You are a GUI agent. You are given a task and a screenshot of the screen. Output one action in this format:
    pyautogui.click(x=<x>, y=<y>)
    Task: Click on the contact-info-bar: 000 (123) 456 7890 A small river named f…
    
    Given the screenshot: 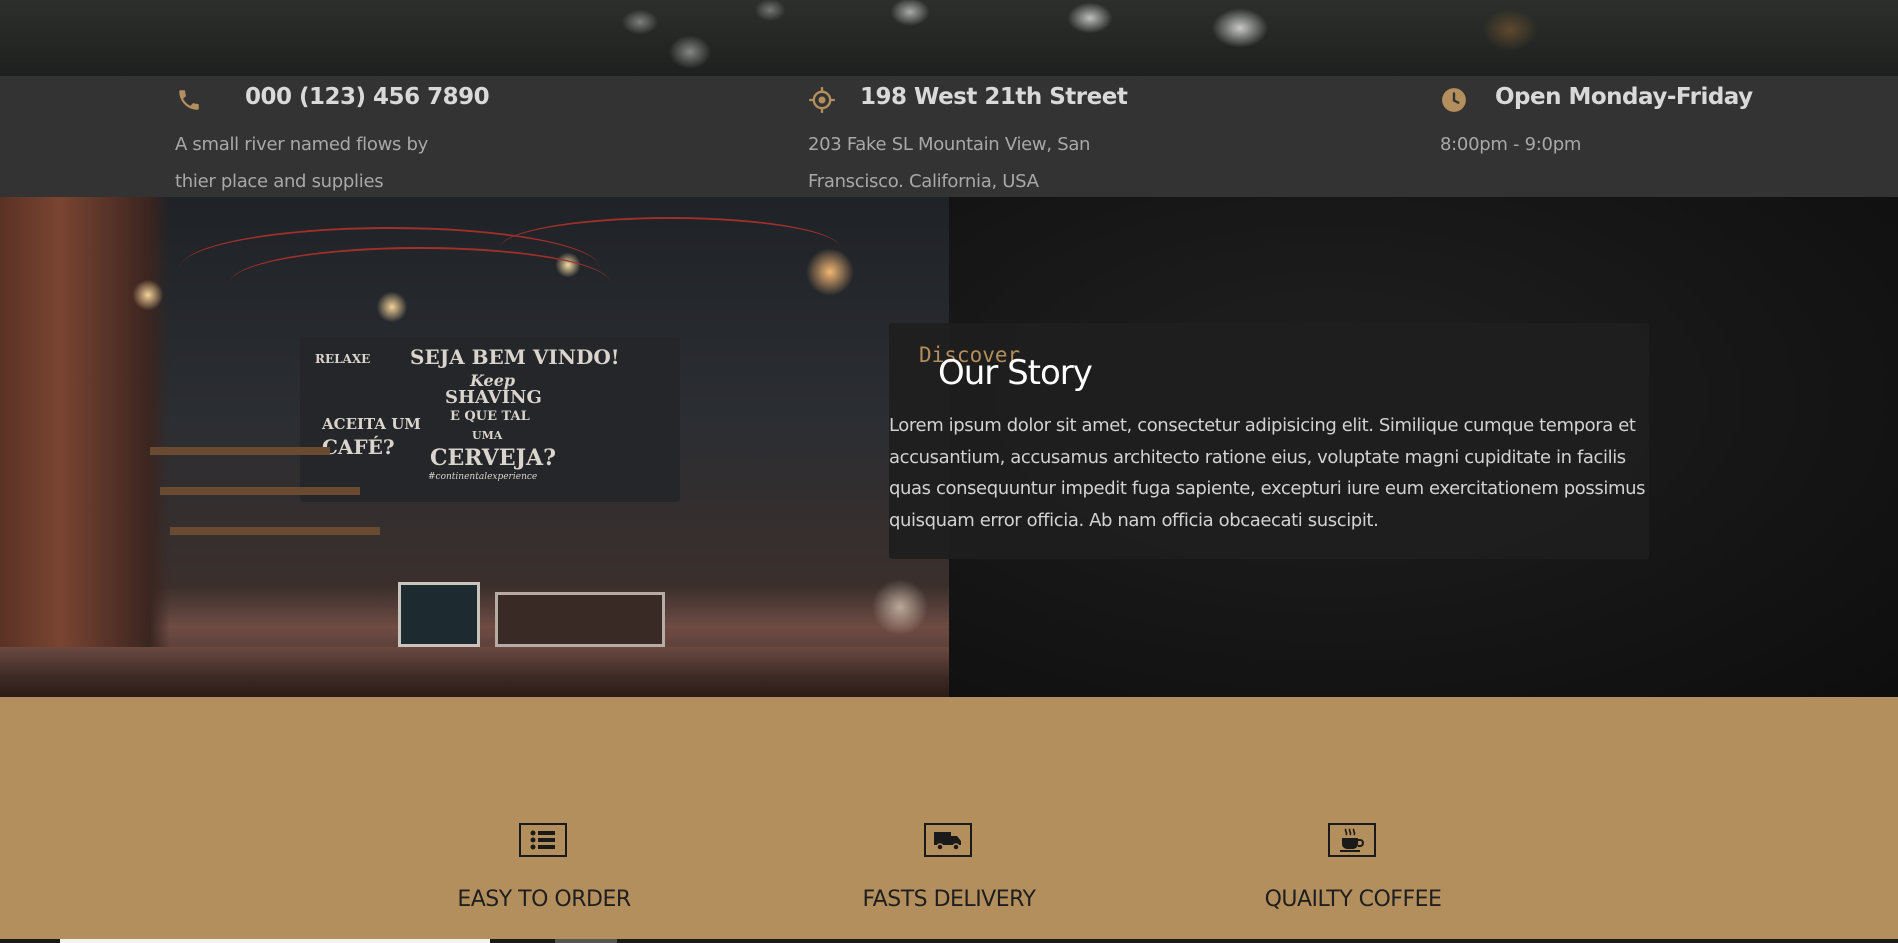 What is the action you would take?
    pyautogui.click(x=949, y=136)
    